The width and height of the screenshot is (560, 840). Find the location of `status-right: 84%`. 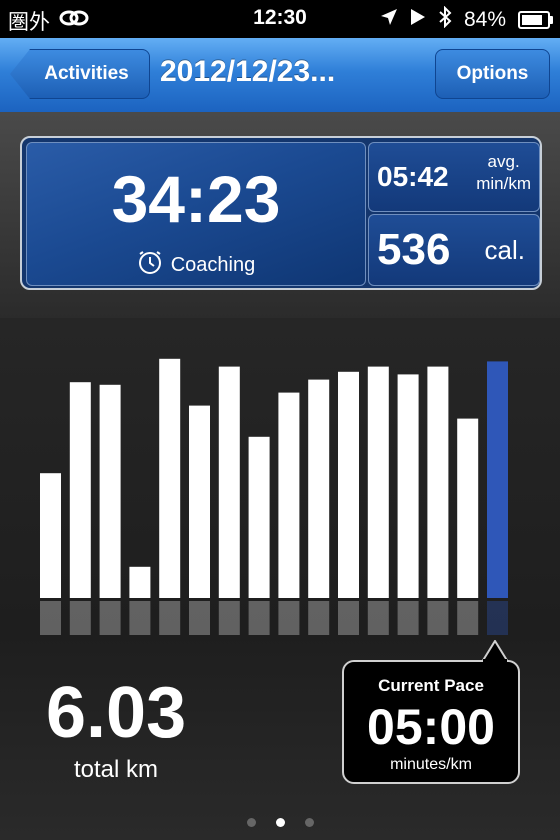

status-right: 84% is located at coordinates (466, 19).